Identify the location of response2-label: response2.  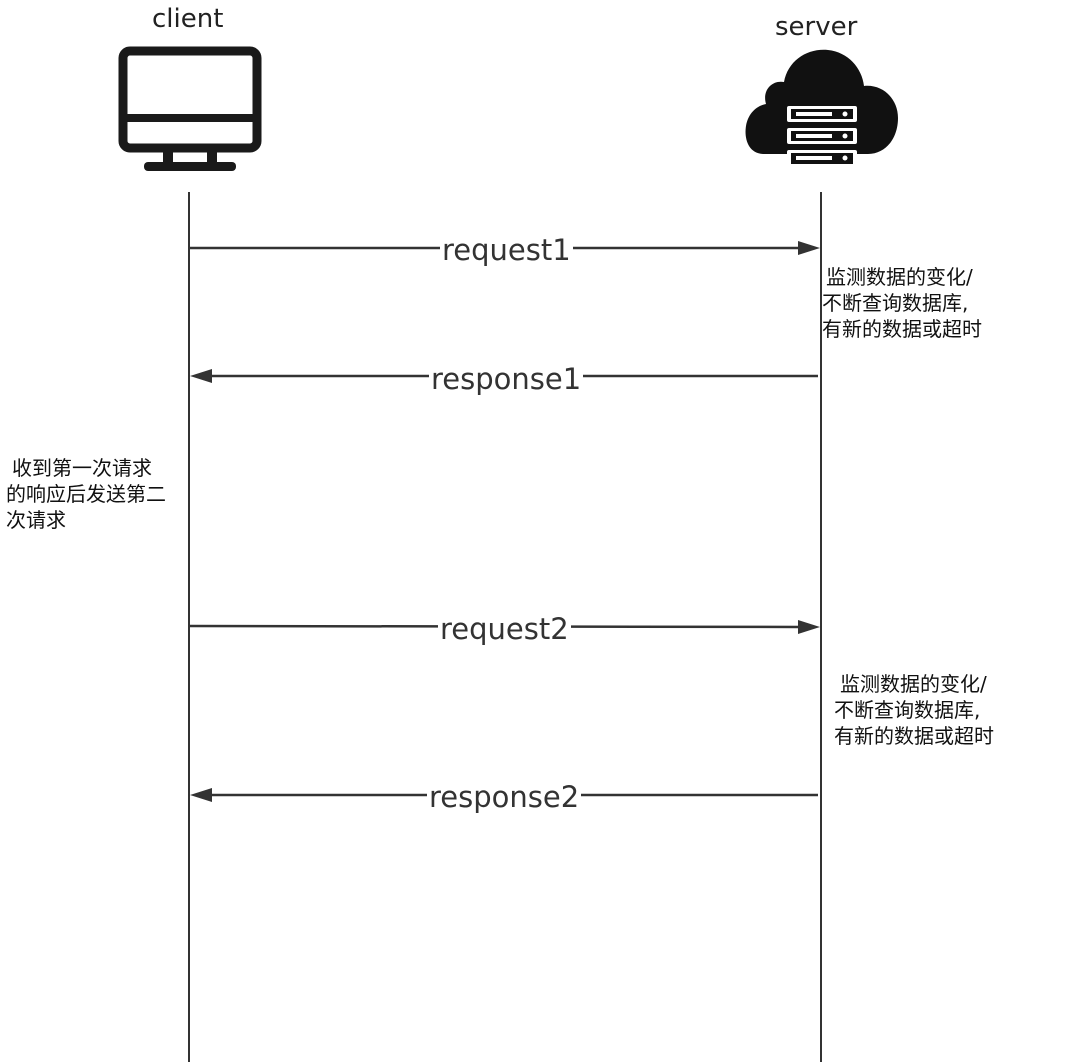
(504, 797).